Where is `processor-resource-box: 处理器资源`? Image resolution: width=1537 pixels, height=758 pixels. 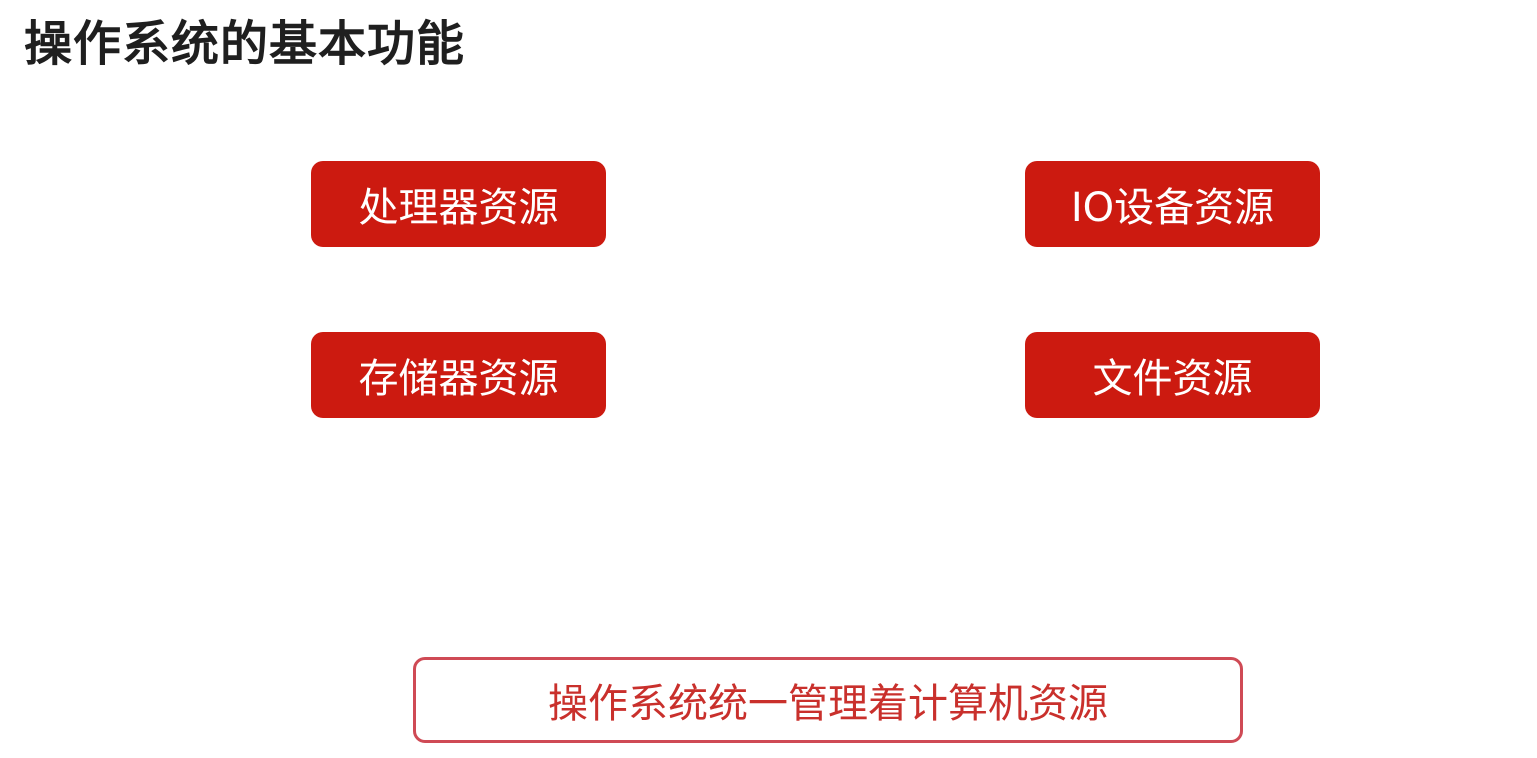 processor-resource-box: 处理器资源 is located at coordinates (458, 204).